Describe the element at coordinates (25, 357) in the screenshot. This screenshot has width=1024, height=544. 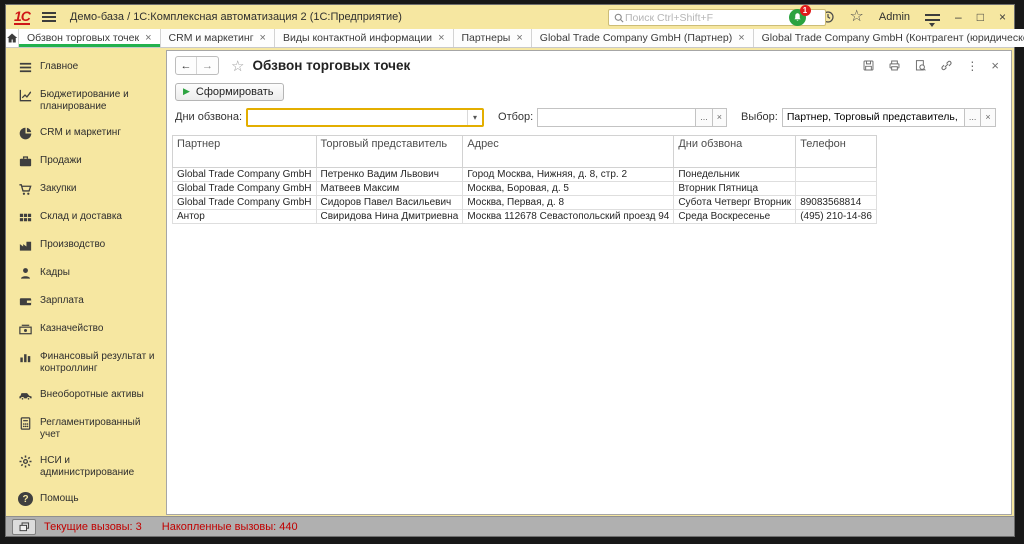
I see `bar-chart-icon` at that location.